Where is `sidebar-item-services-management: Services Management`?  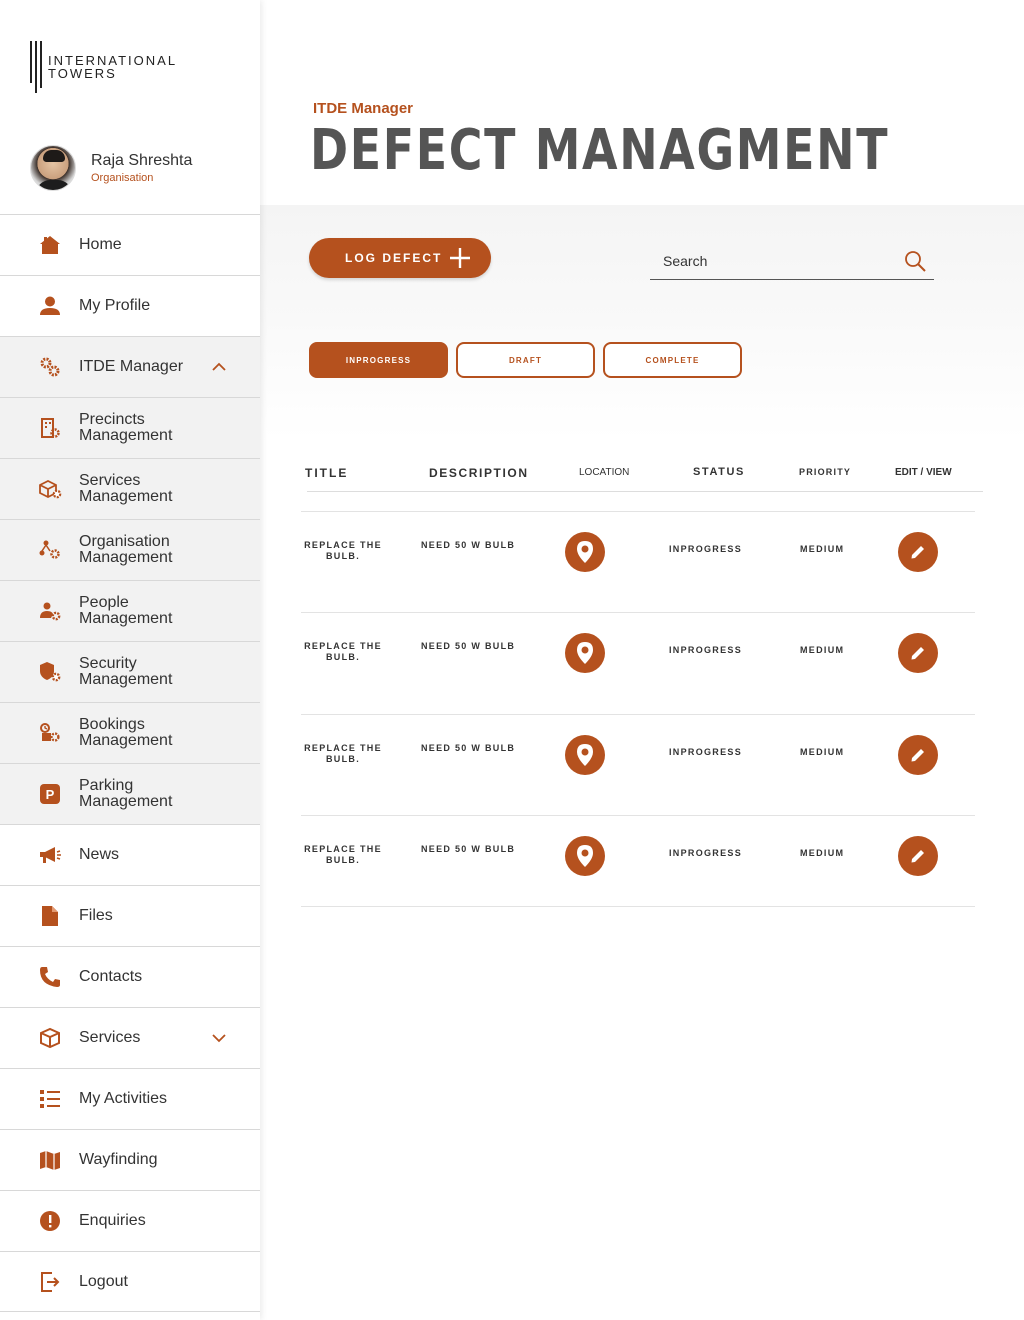 sidebar-item-services-management: Services Management is located at coordinates (130, 488).